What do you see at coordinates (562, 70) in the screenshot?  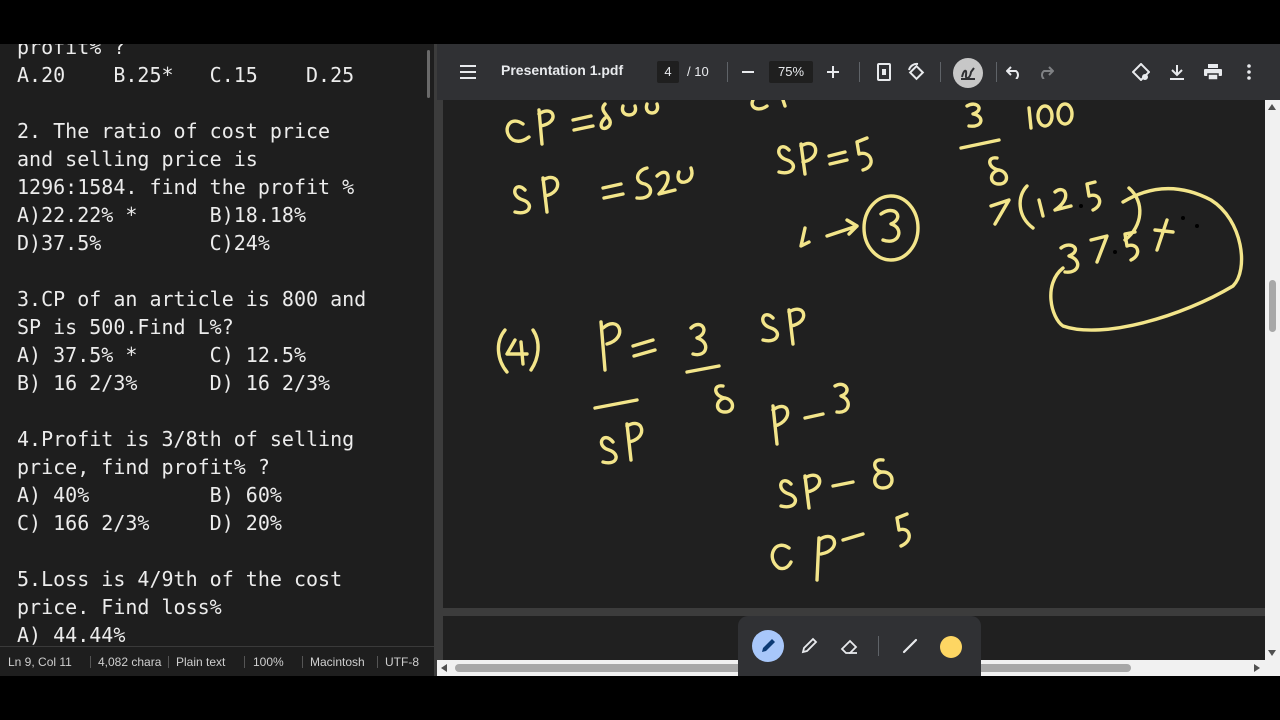 I see `document-title: Presentation 1.pdf` at bounding box center [562, 70].